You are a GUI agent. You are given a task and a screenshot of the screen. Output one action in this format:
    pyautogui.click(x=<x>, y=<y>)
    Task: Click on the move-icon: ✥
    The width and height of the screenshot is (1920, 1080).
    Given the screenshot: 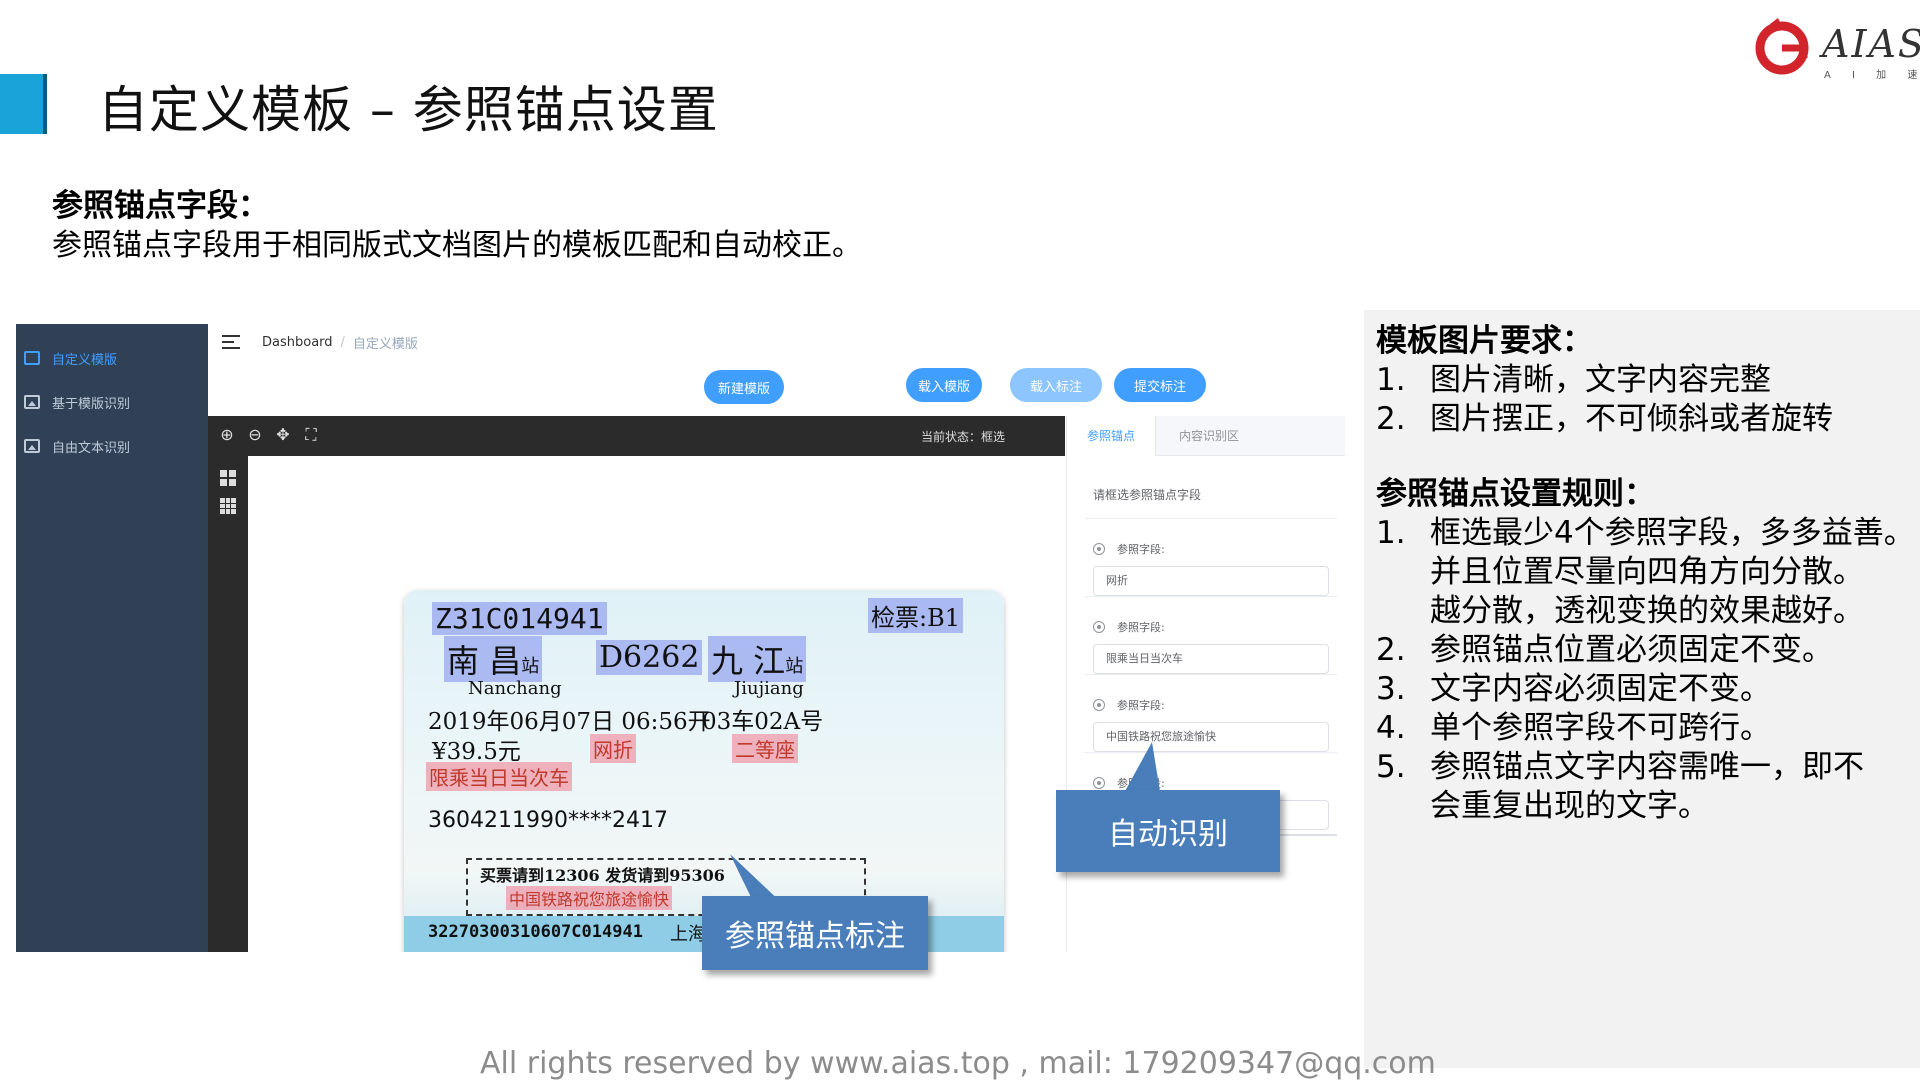 What is the action you would take?
    pyautogui.click(x=283, y=435)
    